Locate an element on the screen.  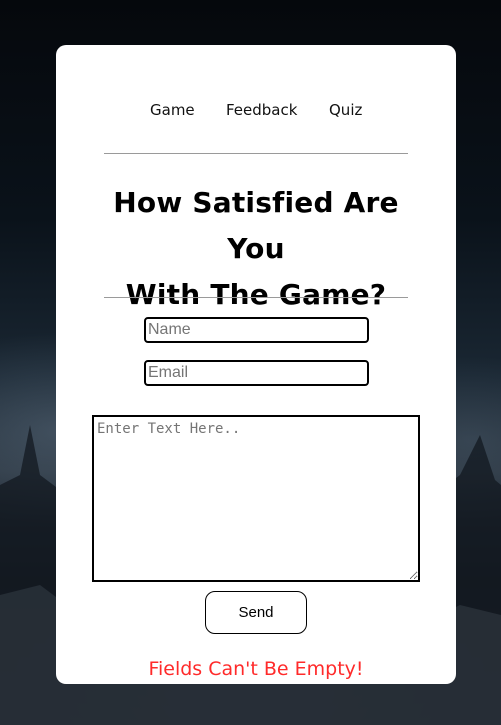
page-title-line-2: With The Game? is located at coordinates (256, 294).